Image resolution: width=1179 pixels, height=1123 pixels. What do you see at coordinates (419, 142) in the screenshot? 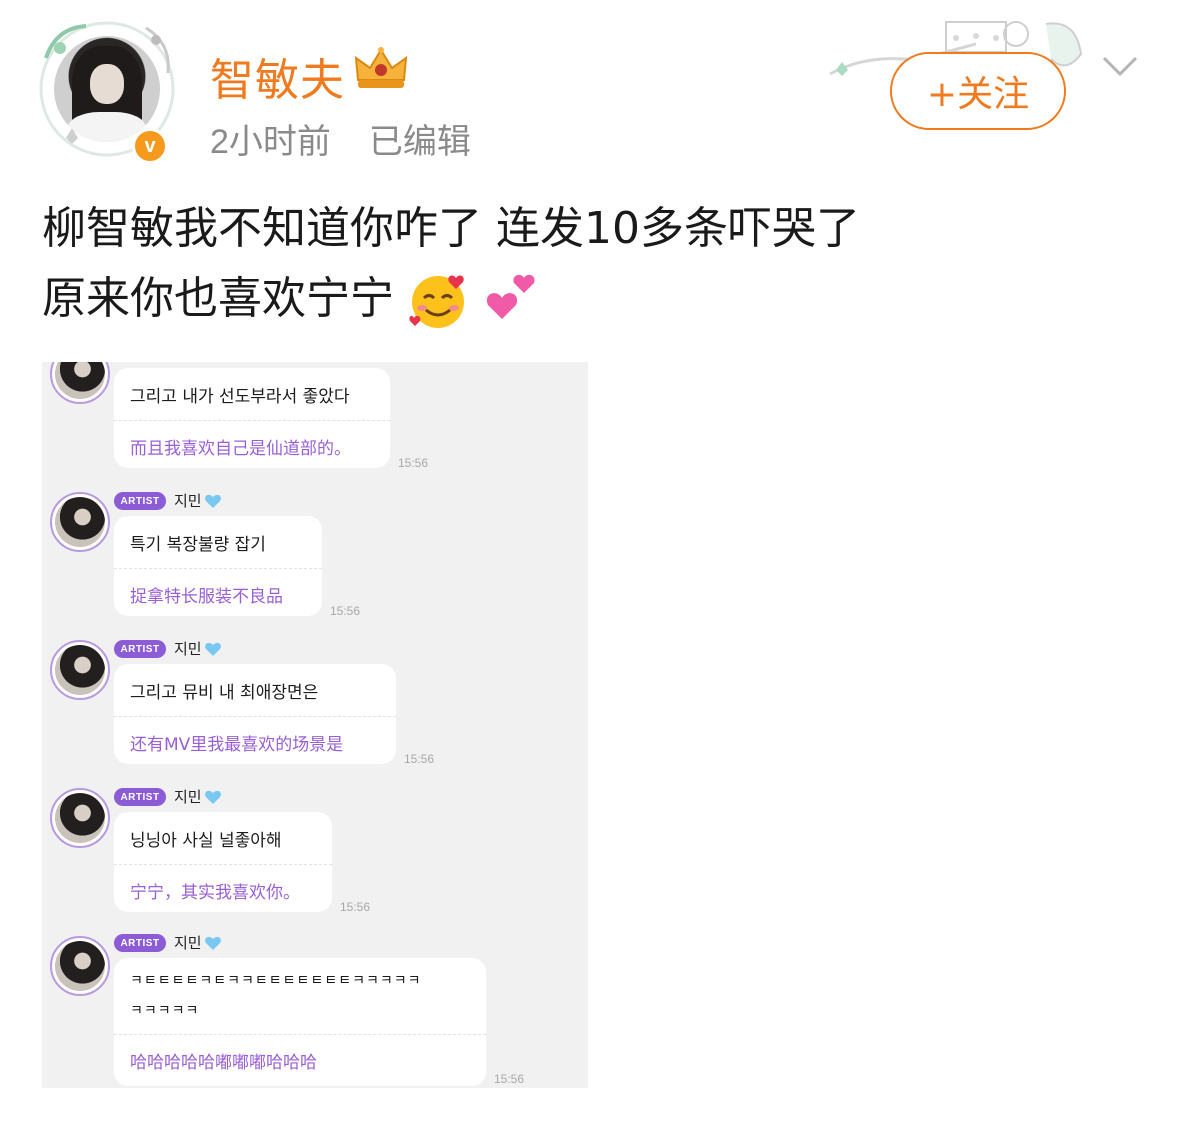
I see `edited-label: 已编辑` at bounding box center [419, 142].